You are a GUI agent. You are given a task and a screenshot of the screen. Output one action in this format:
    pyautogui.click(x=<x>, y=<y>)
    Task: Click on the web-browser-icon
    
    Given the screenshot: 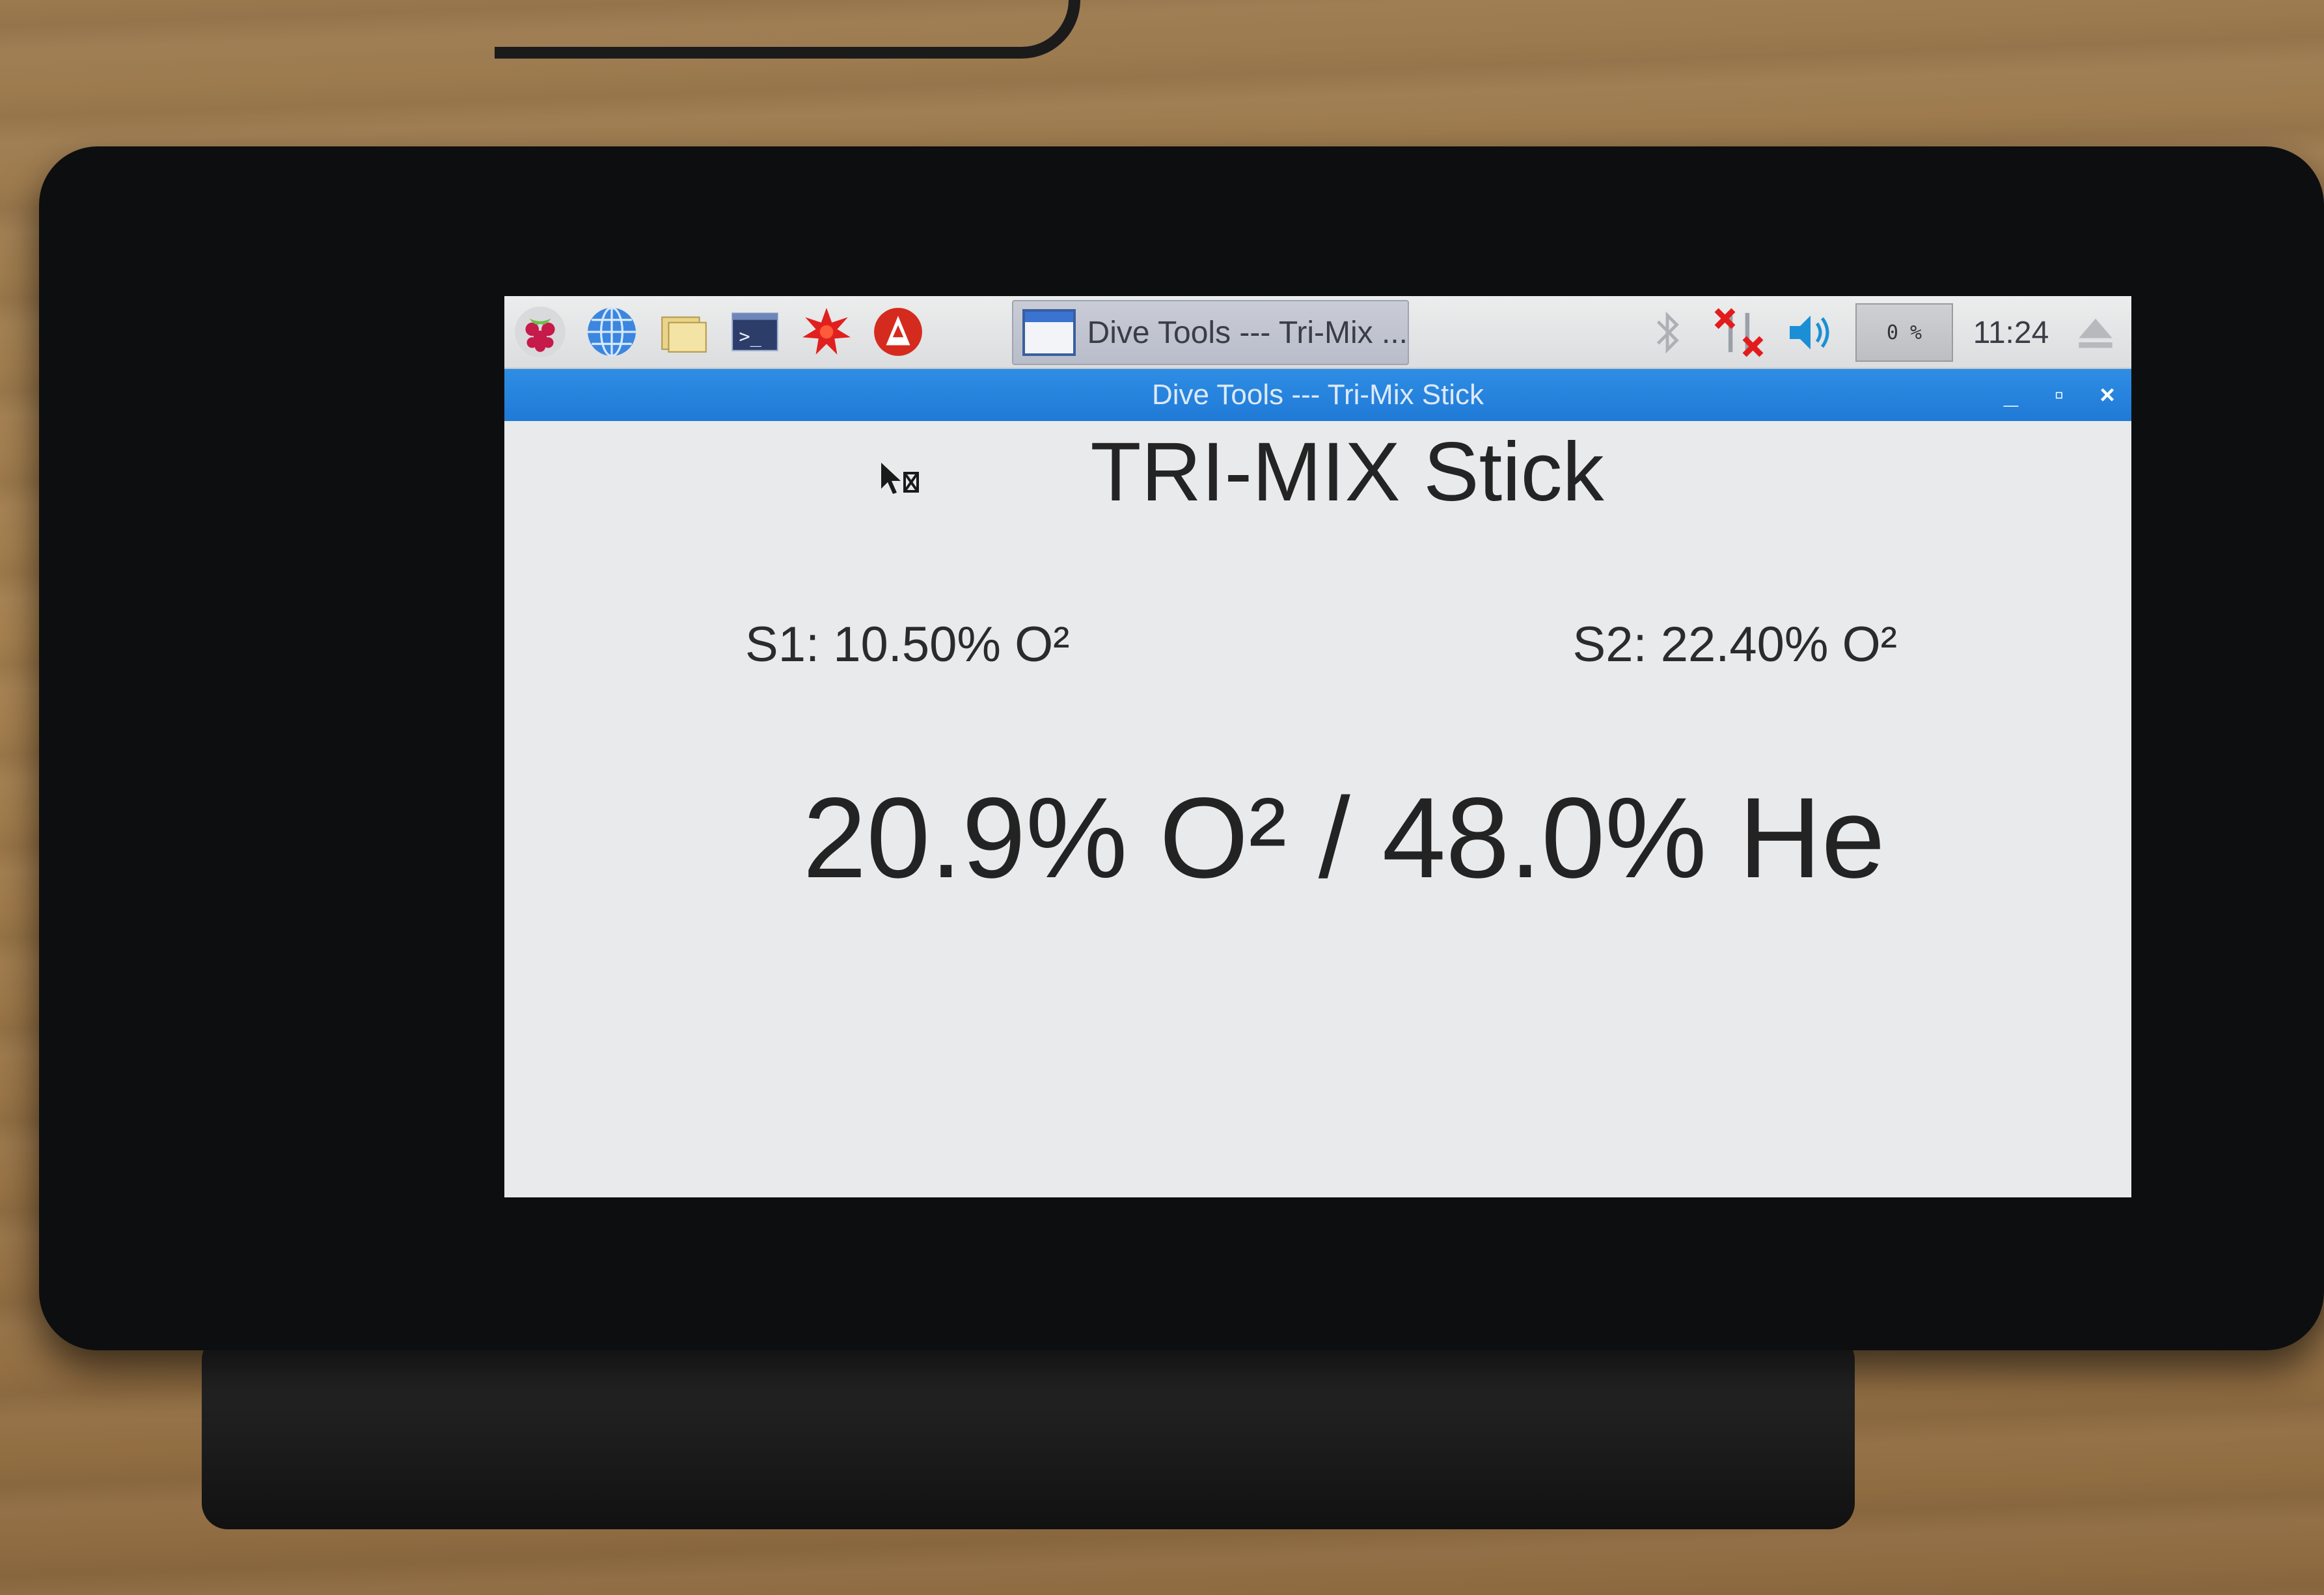 What is the action you would take?
    pyautogui.click(x=612, y=332)
    